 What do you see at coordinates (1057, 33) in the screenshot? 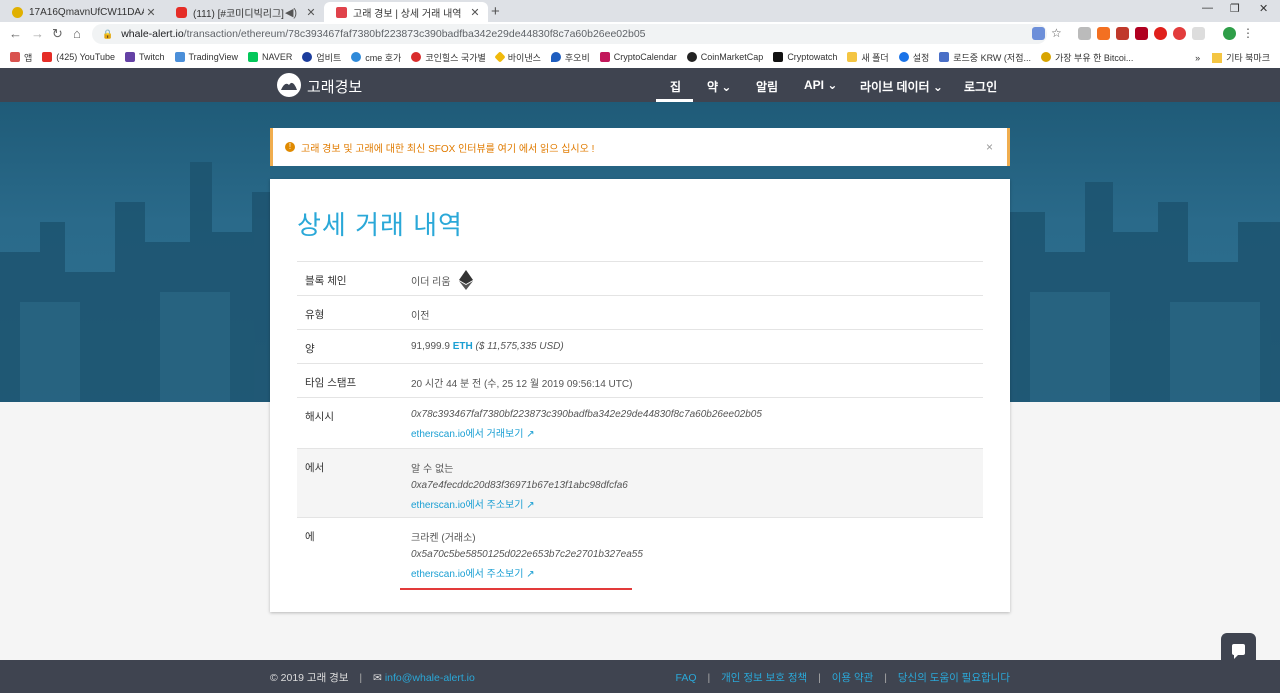
I see `bookmark-star-icon: ☆` at bounding box center [1057, 33].